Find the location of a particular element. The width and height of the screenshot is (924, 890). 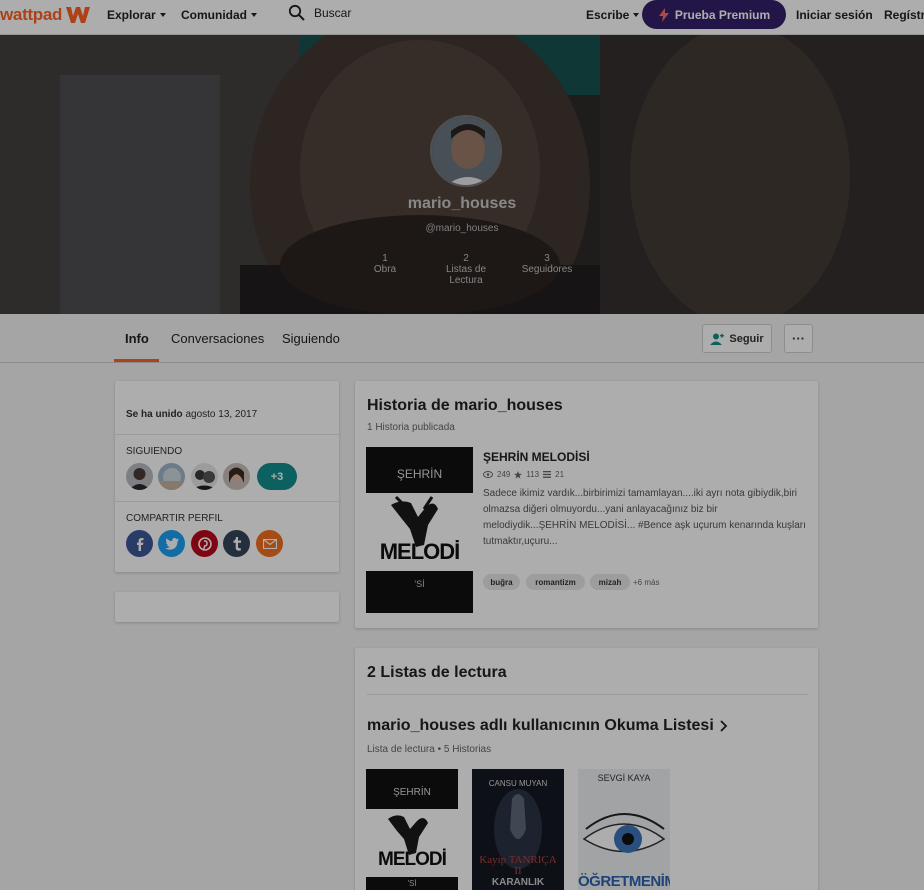

write-menu: Escribe is located at coordinates (613, 15).